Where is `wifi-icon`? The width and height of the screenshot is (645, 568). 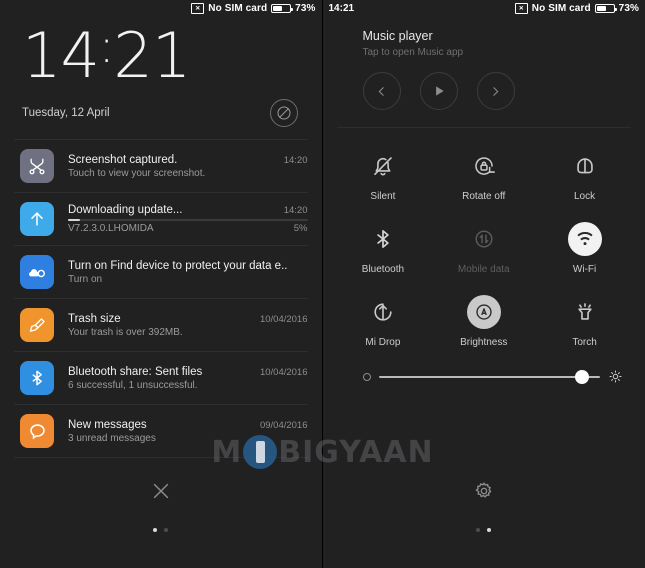
wifi-icon is located at coordinates (584, 239).